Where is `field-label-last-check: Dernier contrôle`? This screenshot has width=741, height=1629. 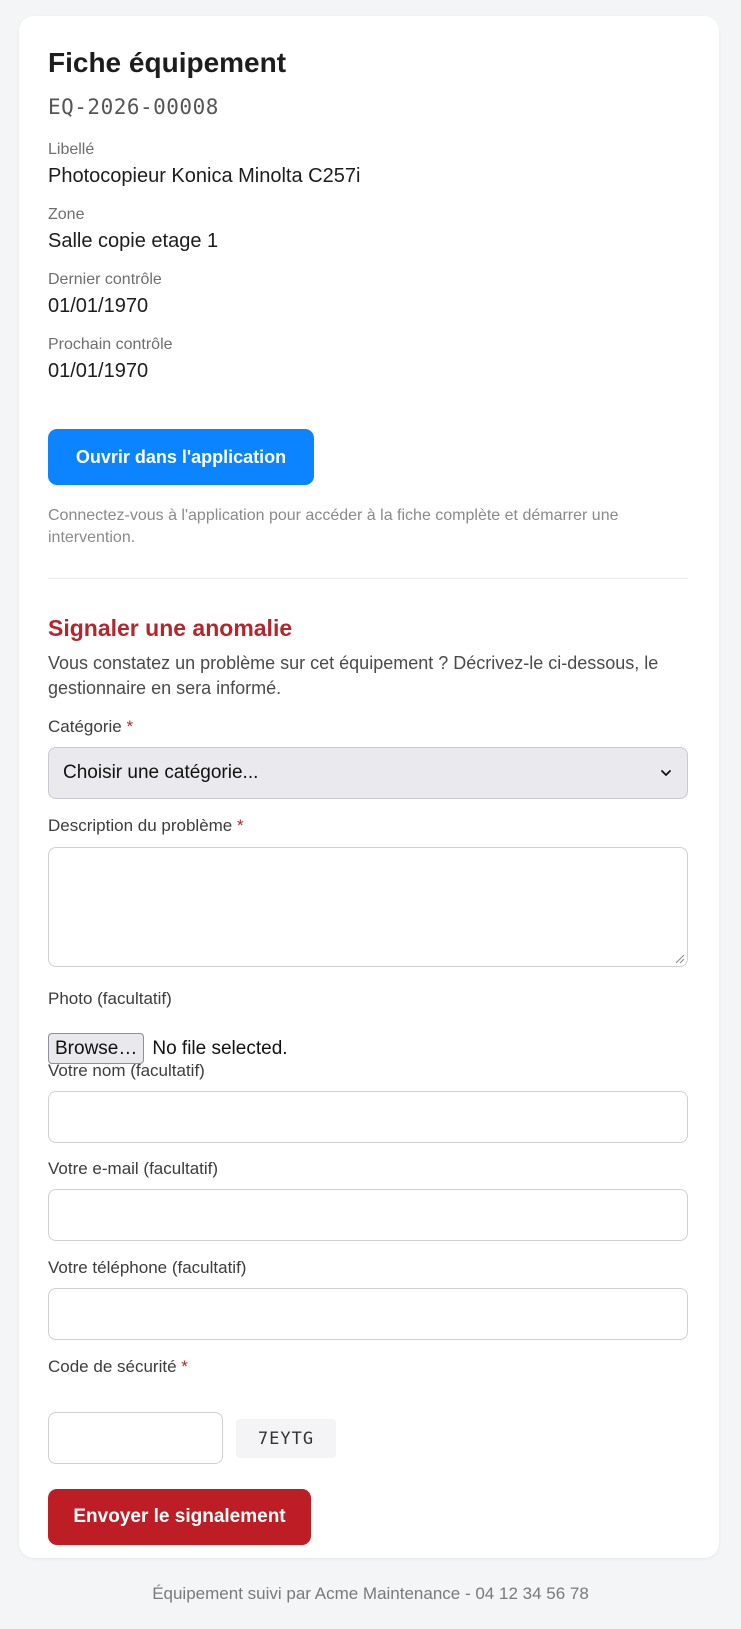 field-label-last-check: Dernier contrôle is located at coordinates (105, 279).